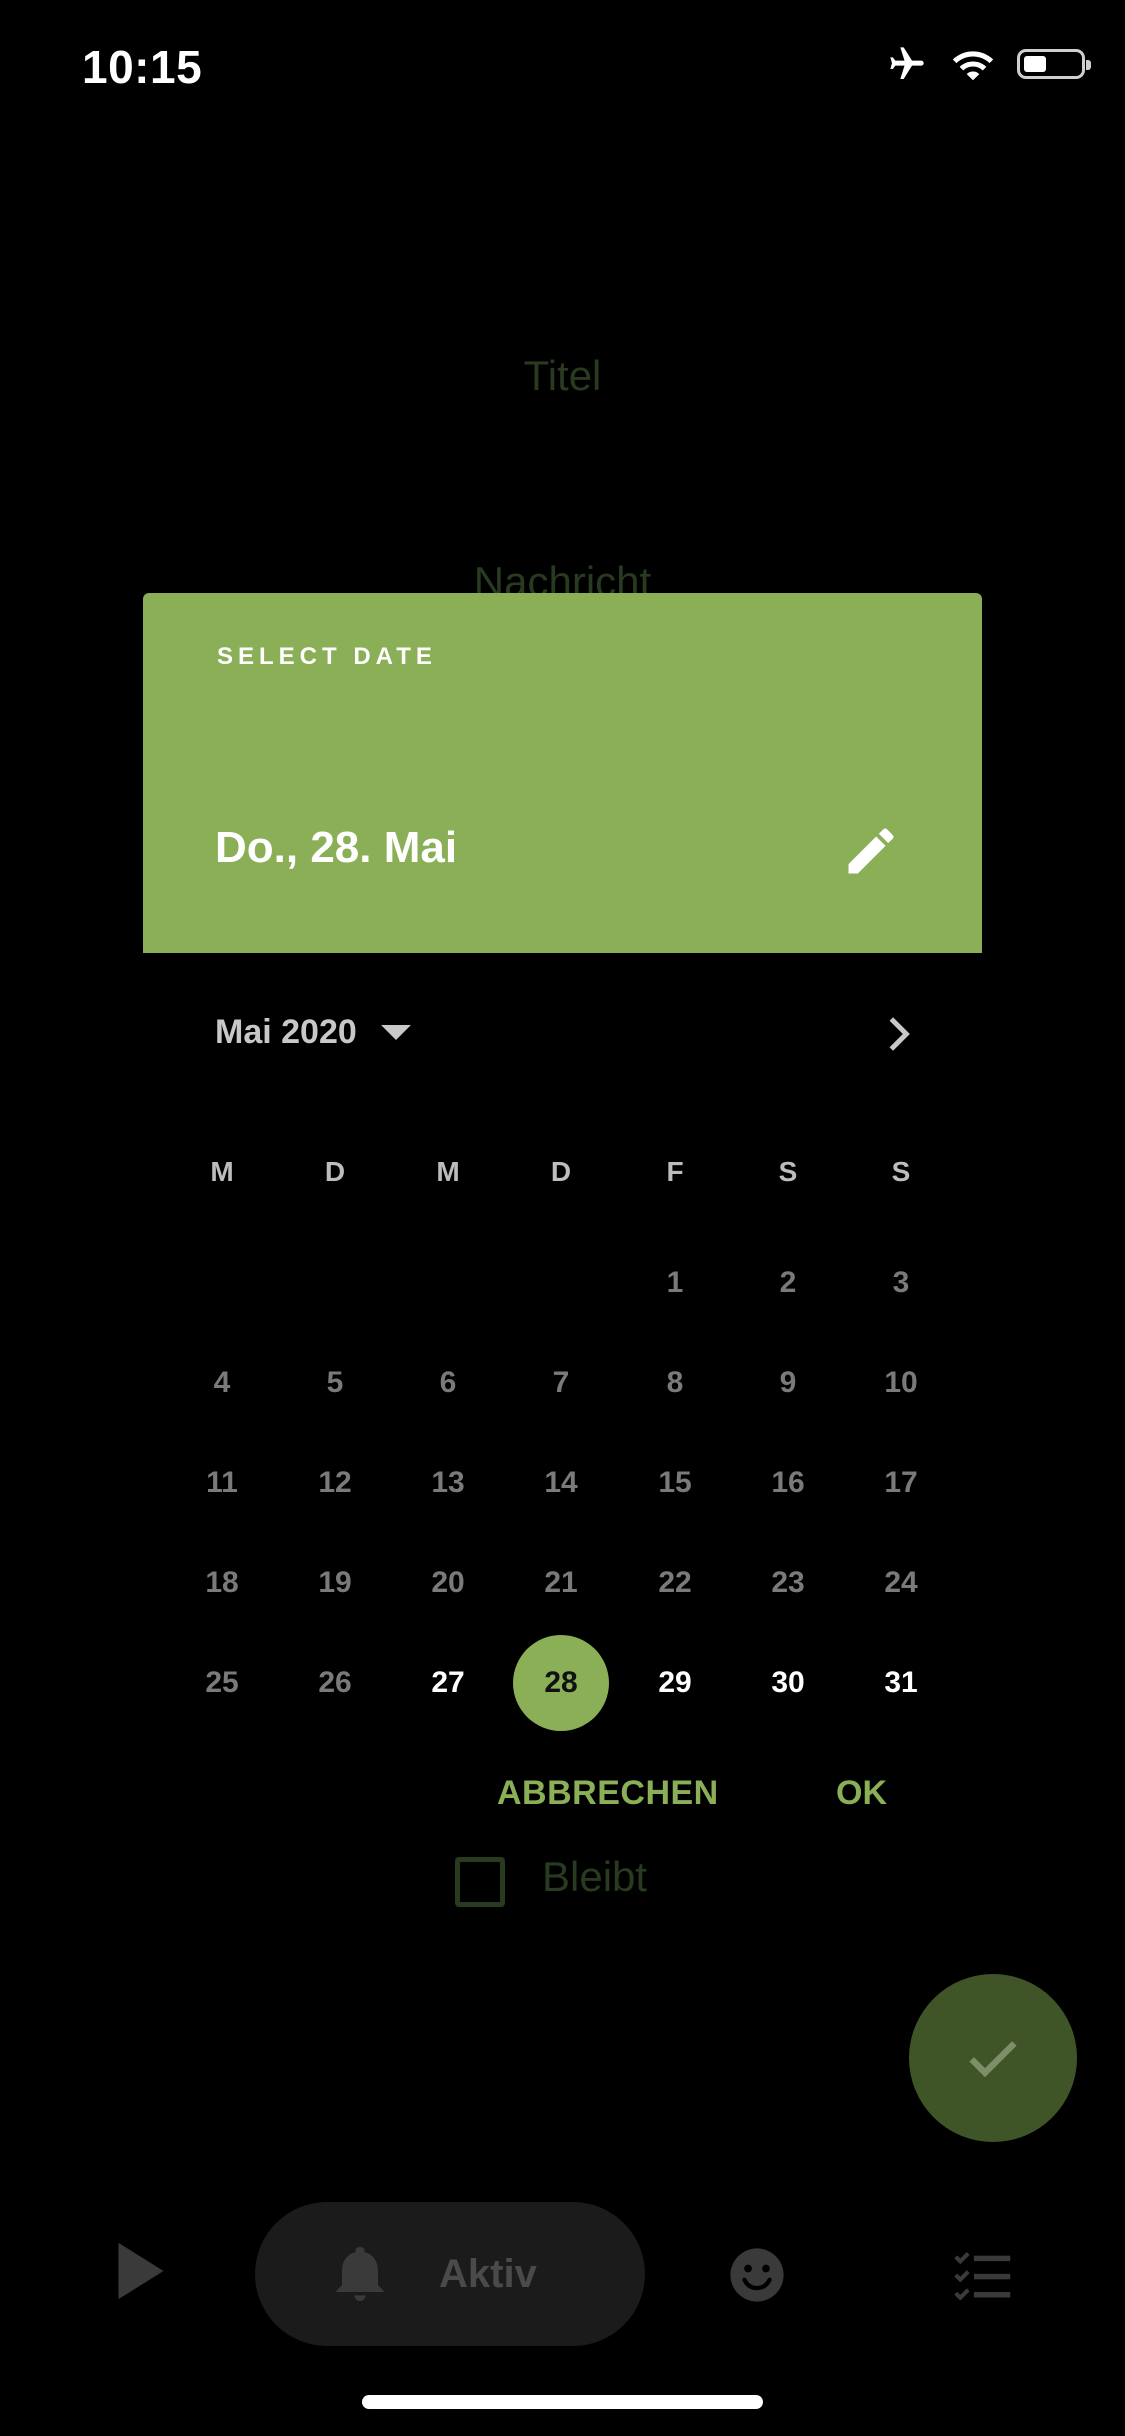 The height and width of the screenshot is (2436, 1125). Describe the element at coordinates (901, 1382) in the screenshot. I see `calendar-day: 10` at that location.